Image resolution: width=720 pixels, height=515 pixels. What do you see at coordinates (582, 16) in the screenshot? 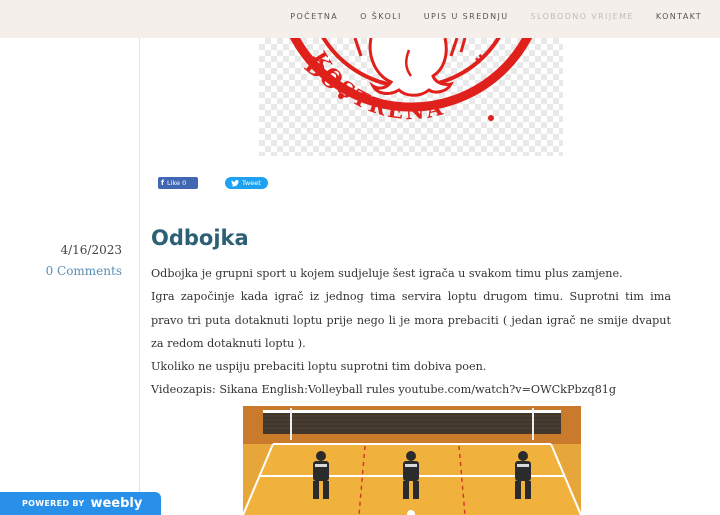
I see `nav-item-slobodno-vrijeme: SLOBODNO VRIJEME` at bounding box center [582, 16].